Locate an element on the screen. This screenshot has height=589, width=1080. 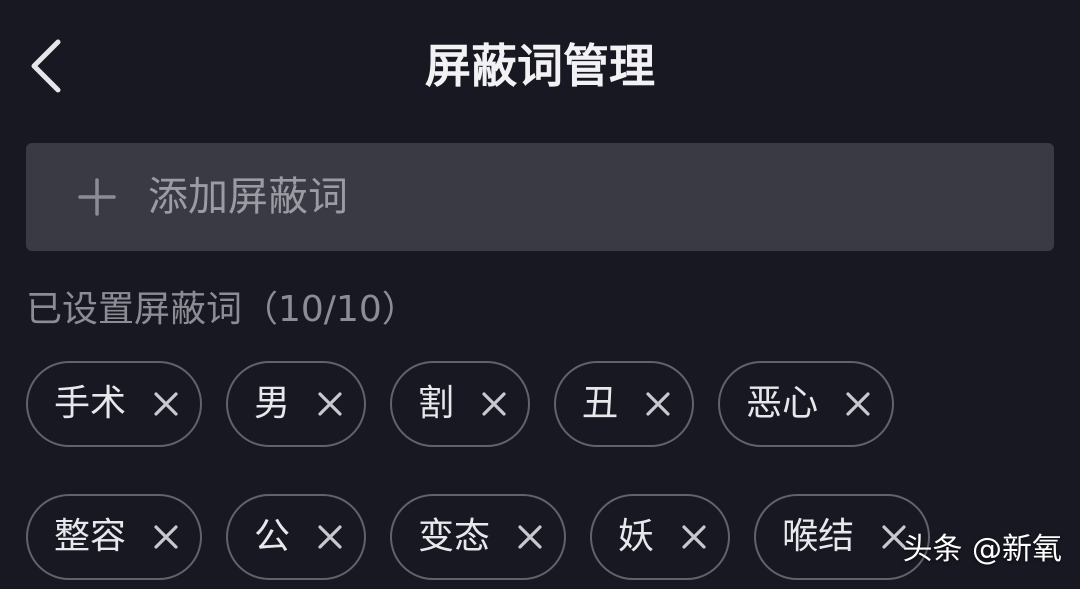
blocked-word-label: 手术 is located at coordinates (90, 404).